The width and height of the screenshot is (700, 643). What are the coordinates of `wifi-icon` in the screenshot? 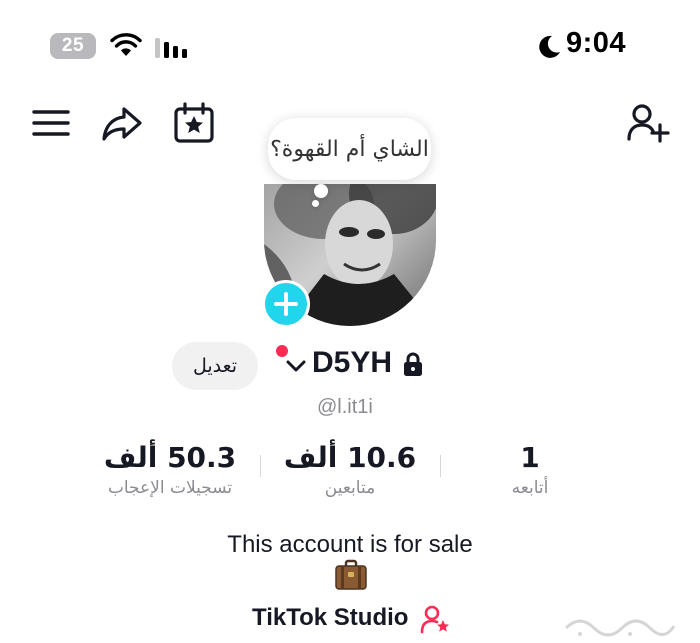 It's located at (126, 44).